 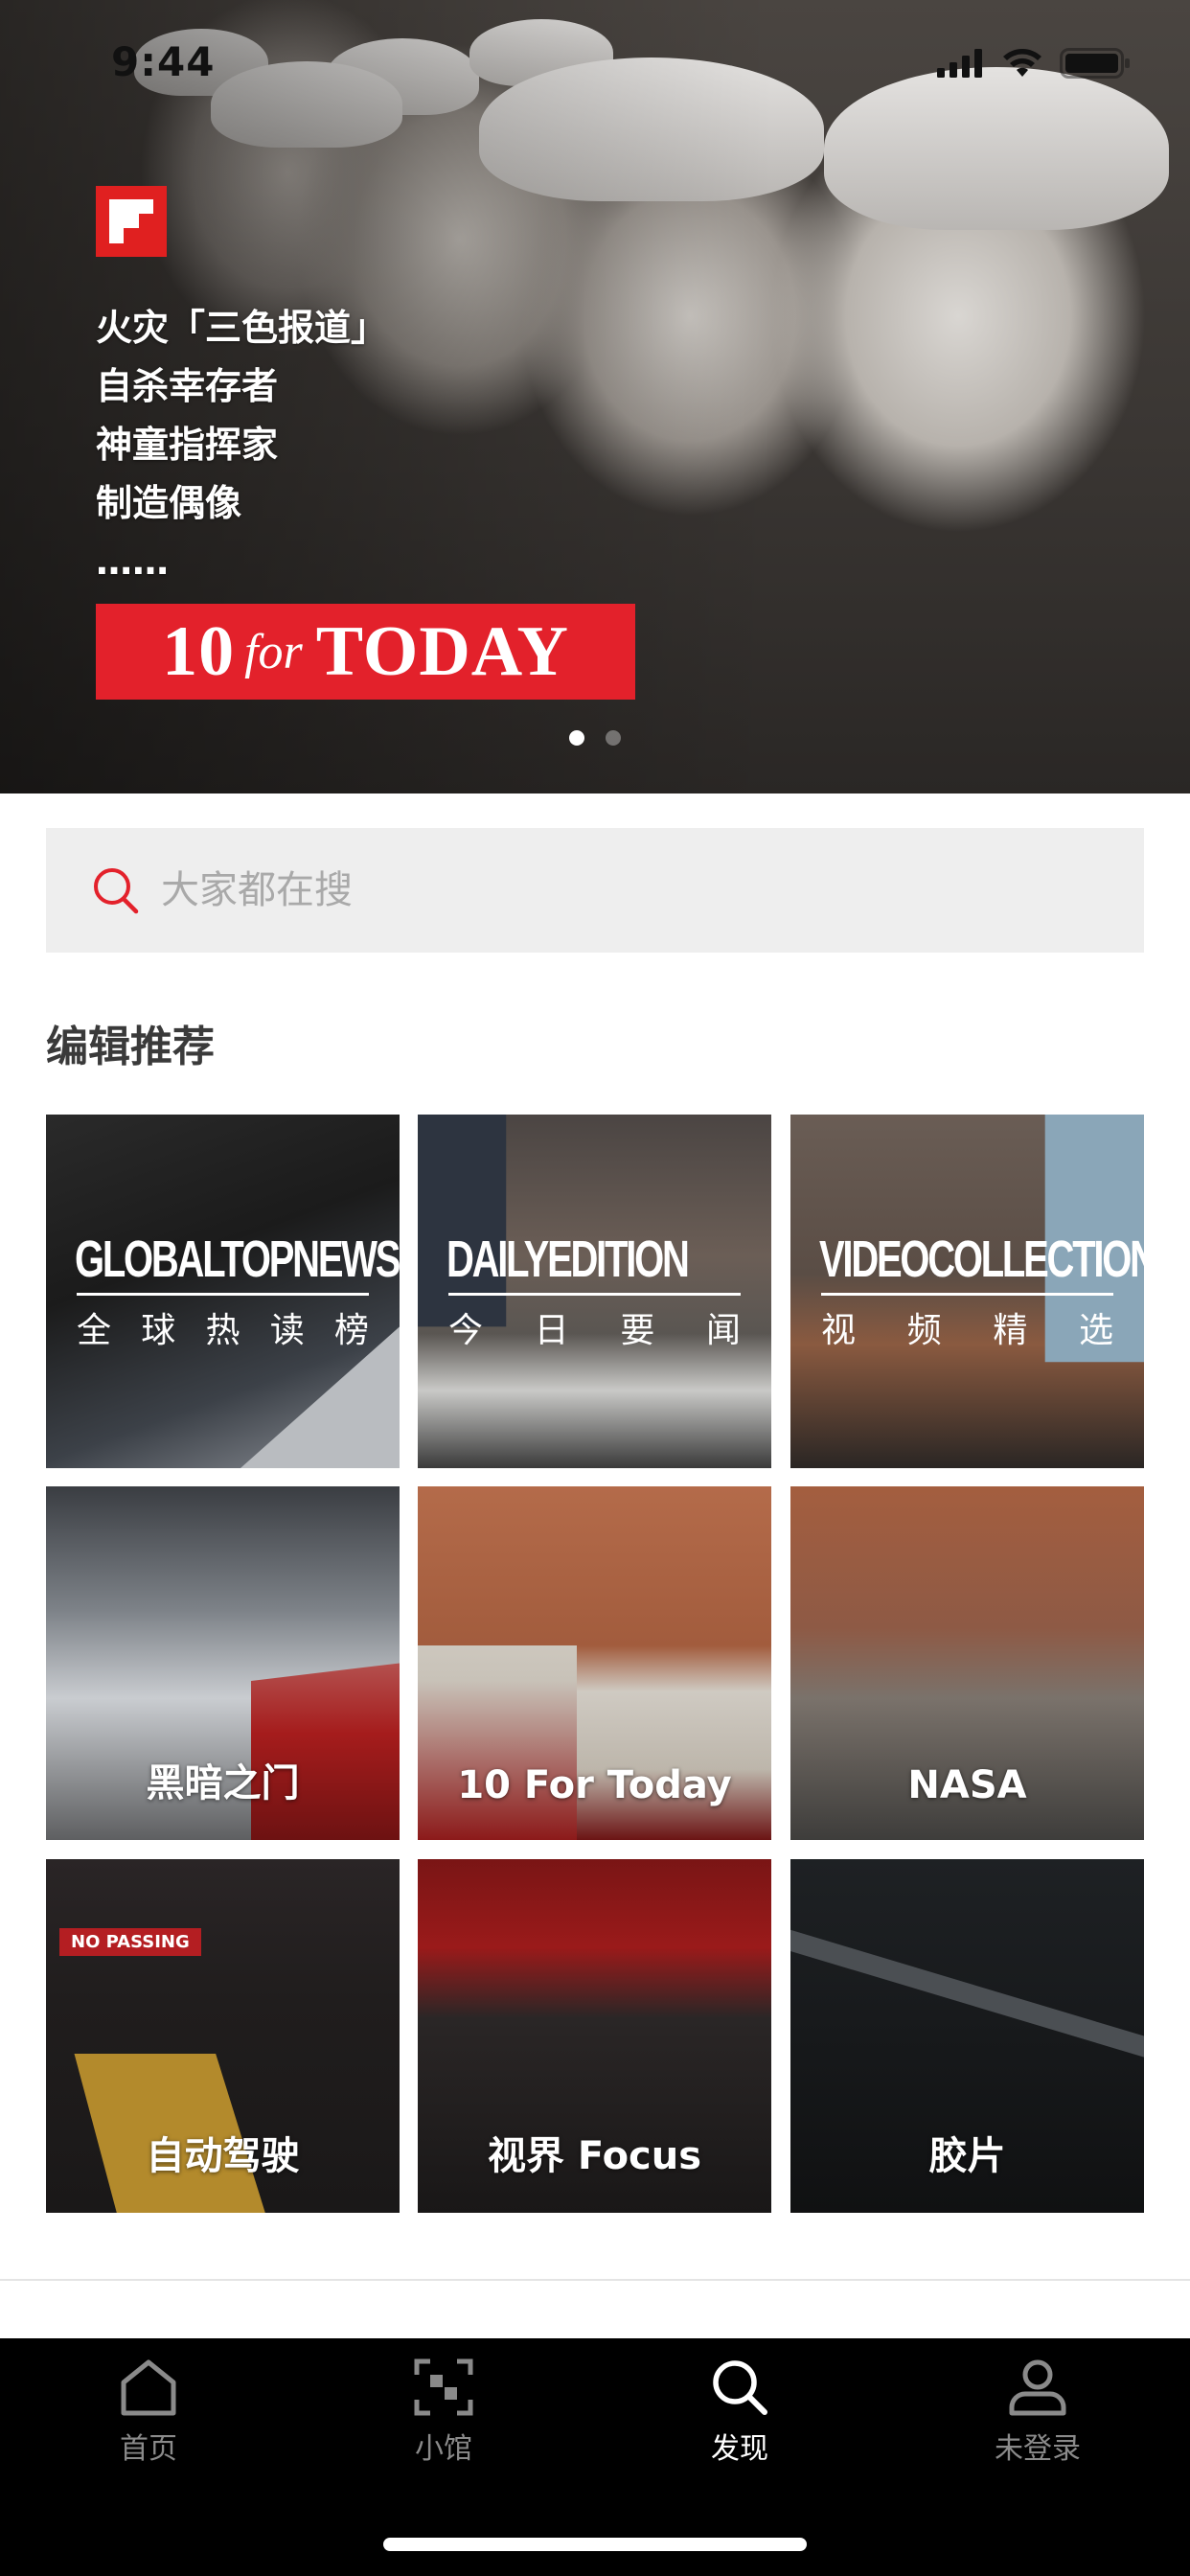 What do you see at coordinates (967, 2156) in the screenshot?
I see `tile-label: 胶片` at bounding box center [967, 2156].